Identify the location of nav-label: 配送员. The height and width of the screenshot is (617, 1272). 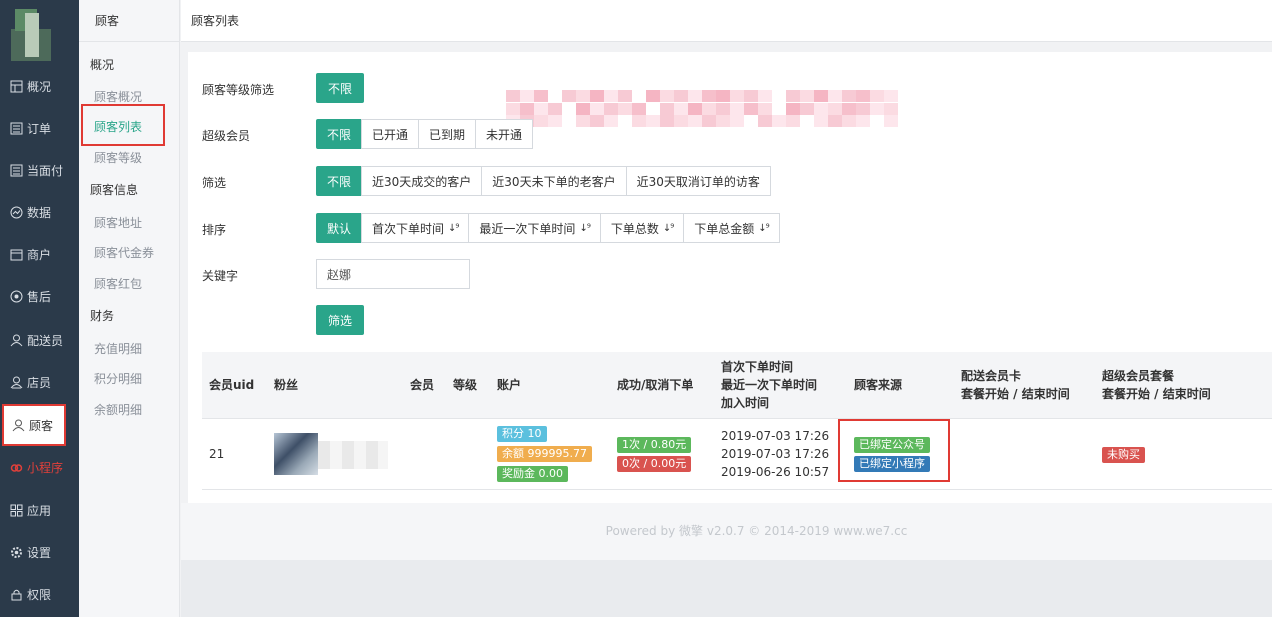
(45, 340).